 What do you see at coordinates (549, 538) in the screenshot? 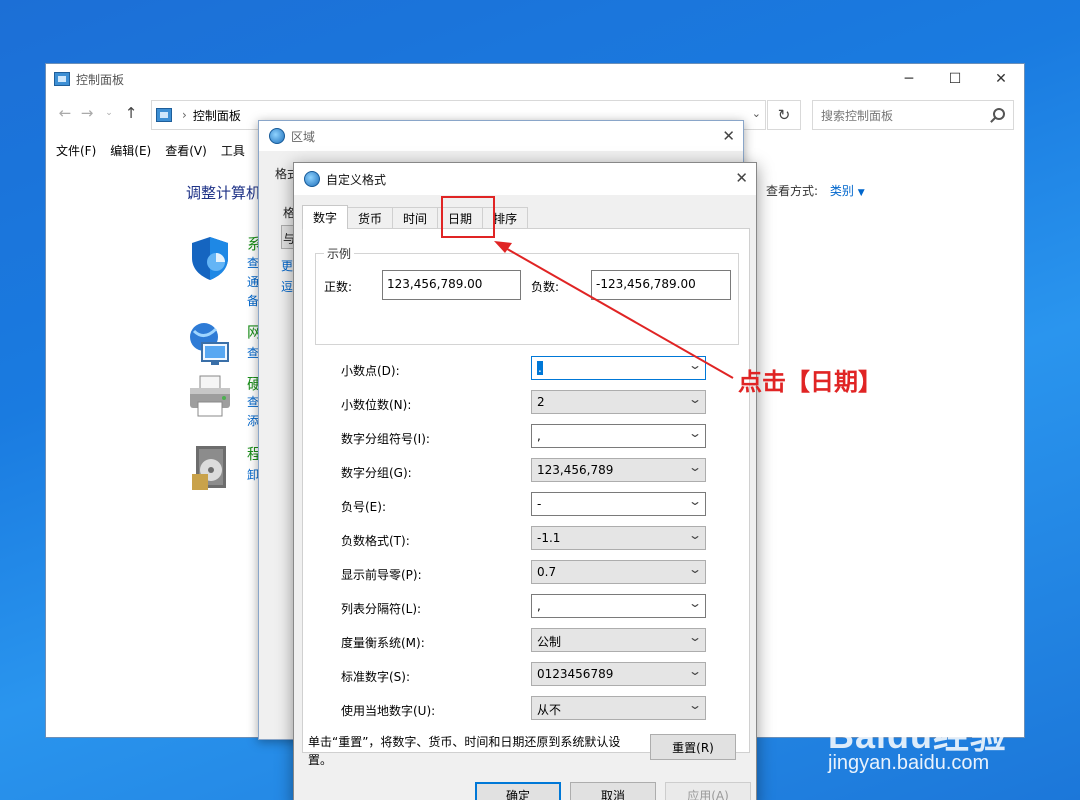
I see `negative-format-value: -1.1` at bounding box center [549, 538].